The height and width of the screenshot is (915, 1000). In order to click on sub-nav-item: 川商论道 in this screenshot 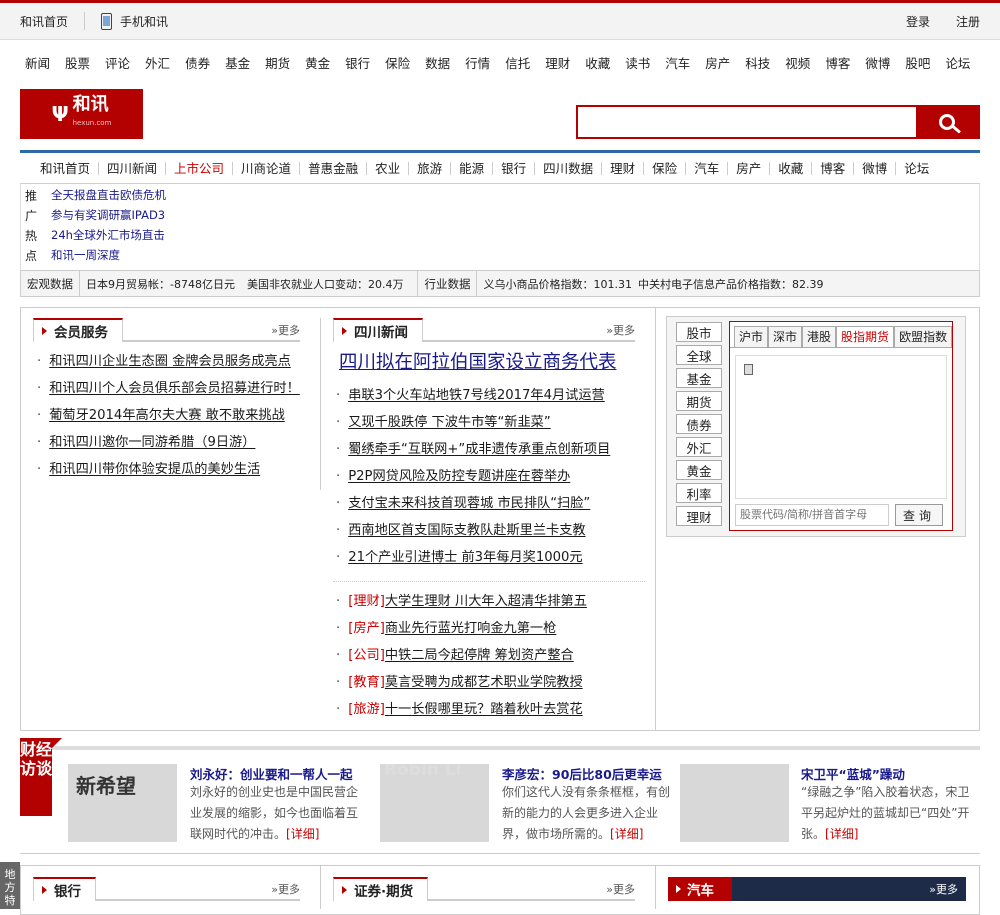, I will do `click(267, 168)`.